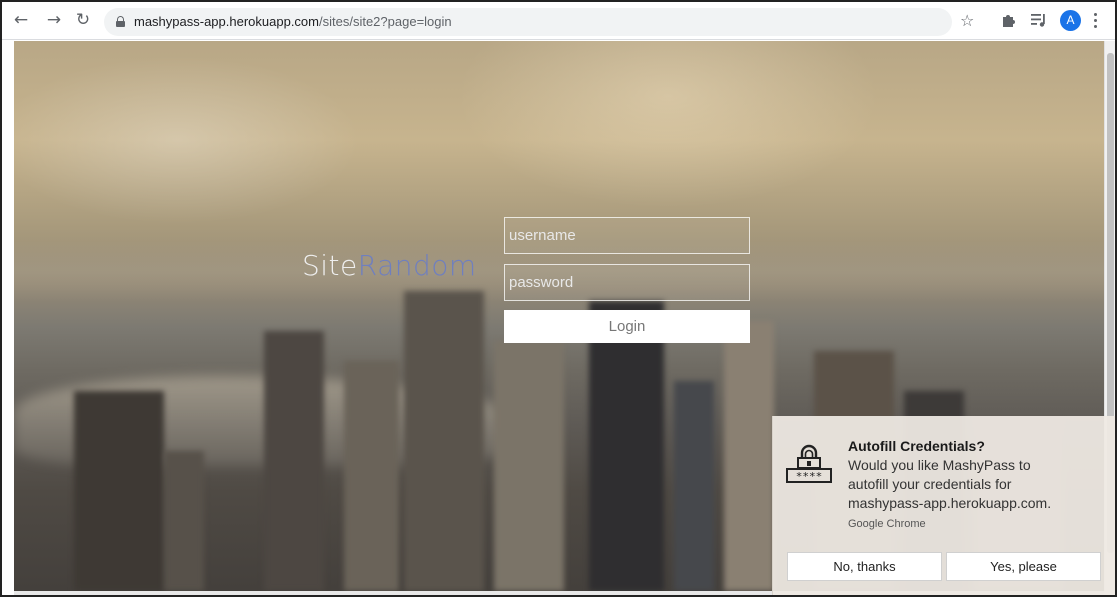 The width and height of the screenshot is (1117, 597). What do you see at coordinates (887, 524) in the screenshot?
I see `popup-source: Google Chrome` at bounding box center [887, 524].